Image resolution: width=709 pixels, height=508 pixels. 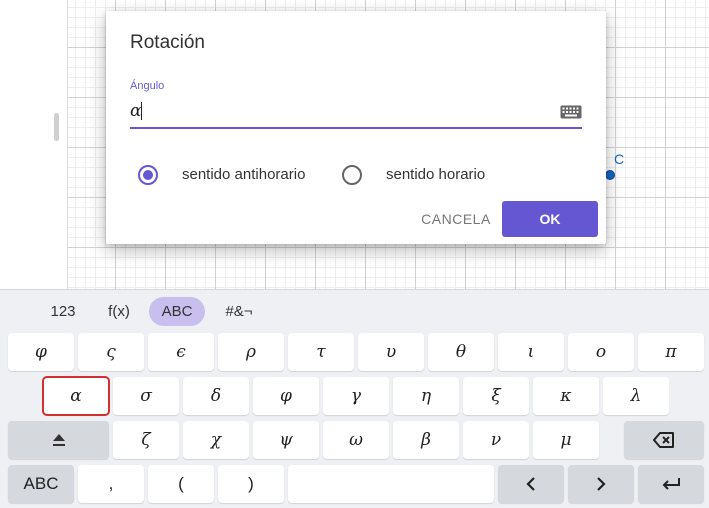 What do you see at coordinates (531, 352) in the screenshot?
I see `key-iota: ι` at bounding box center [531, 352].